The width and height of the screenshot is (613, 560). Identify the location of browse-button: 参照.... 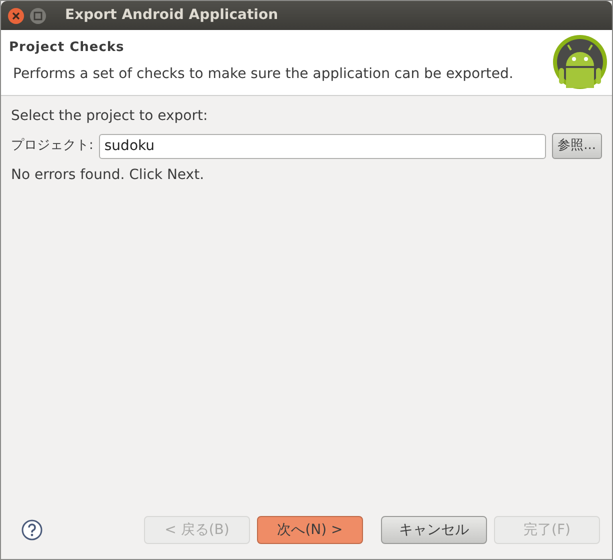
(577, 146).